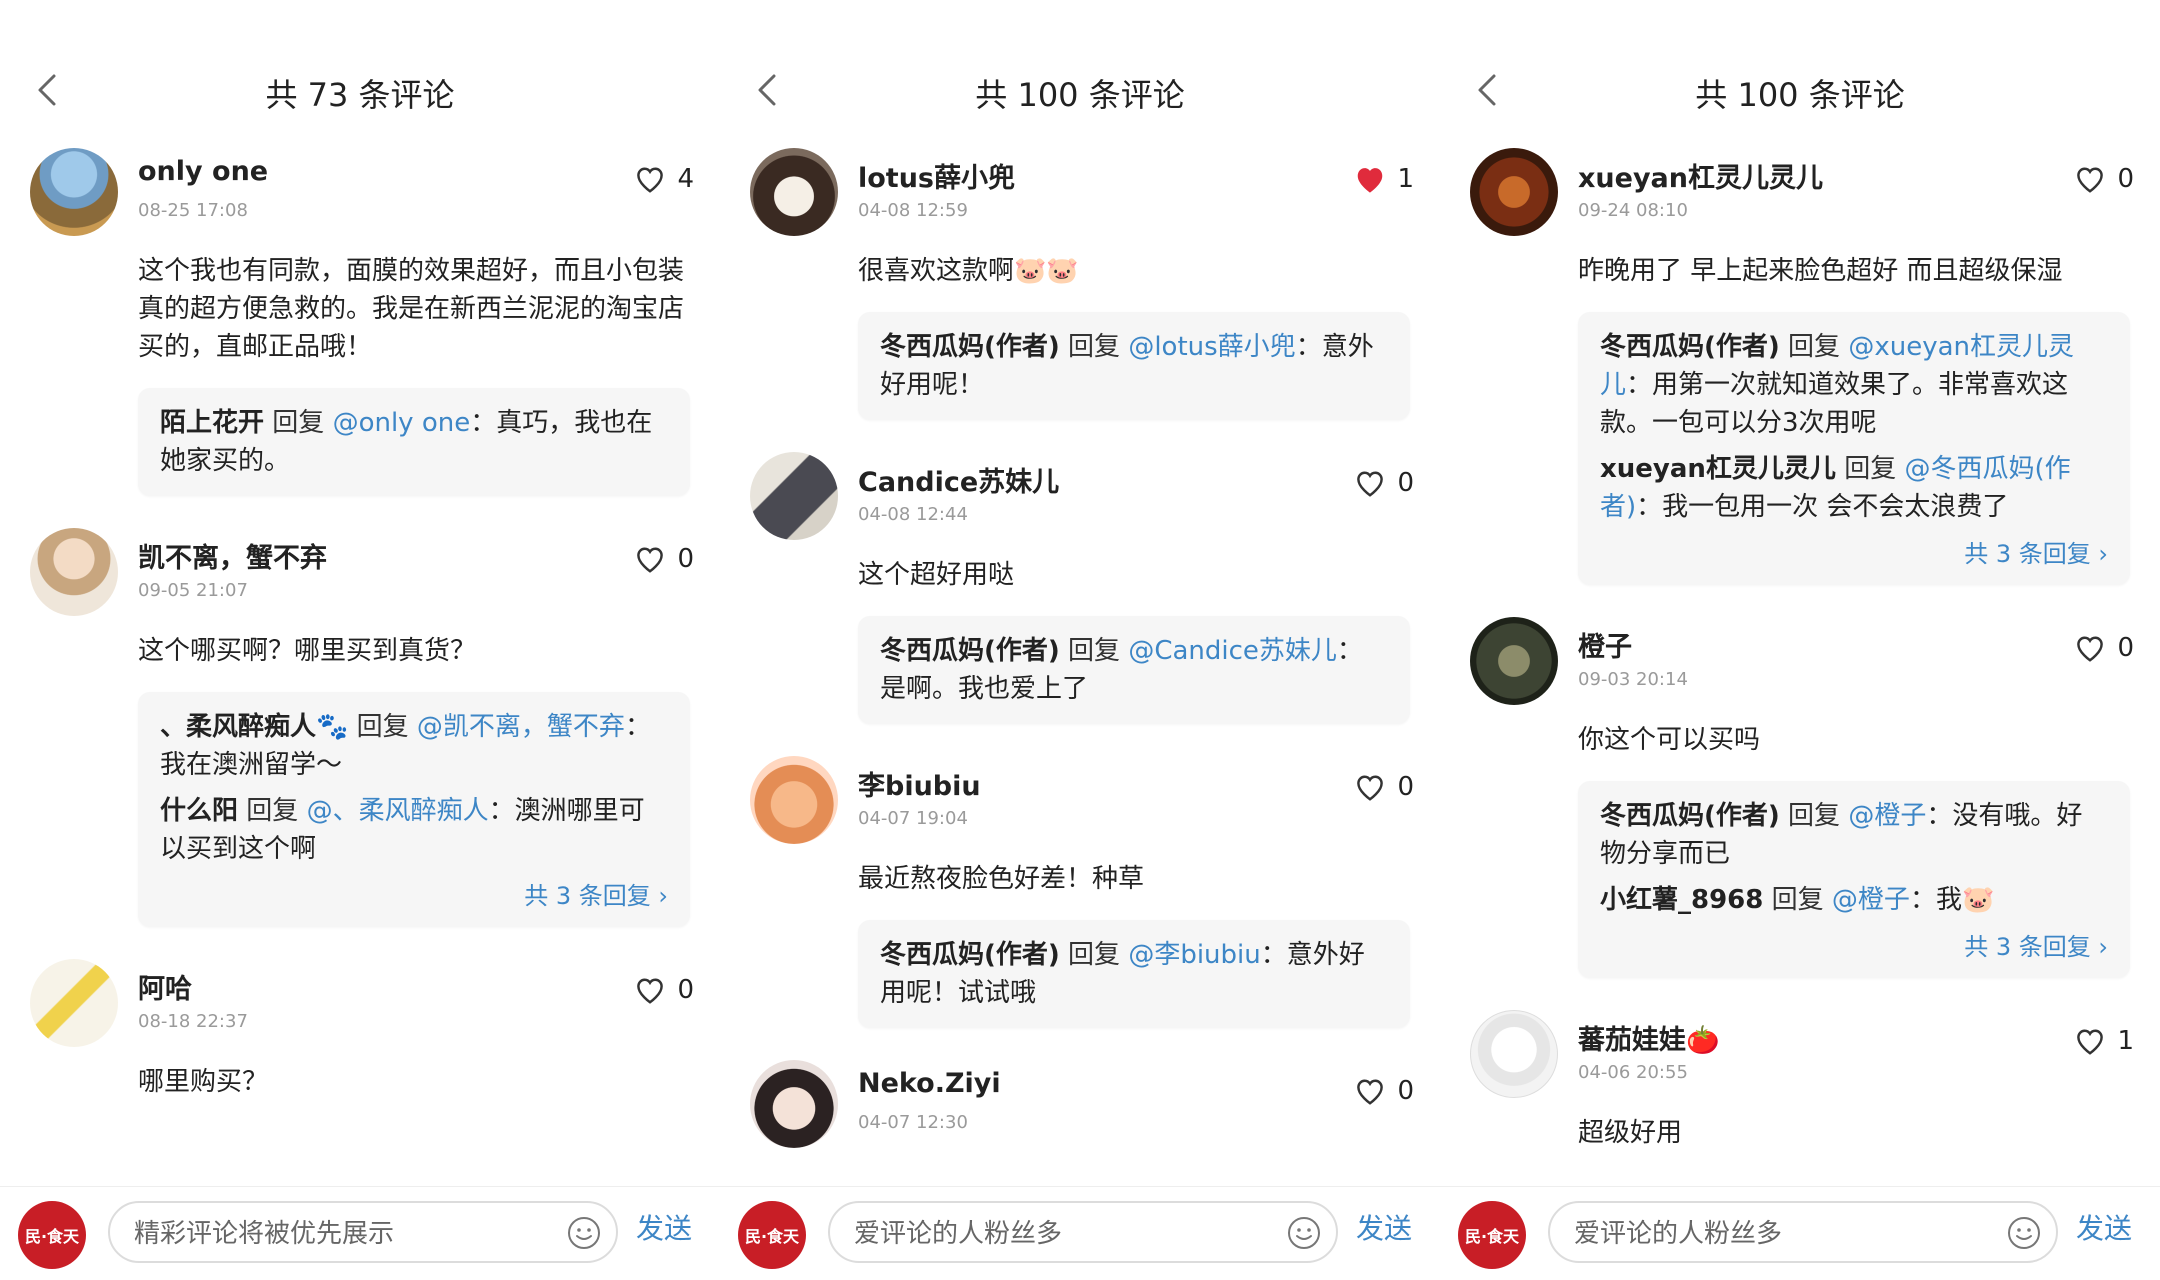  I want to click on comment-text: 昨晚用了 早上起来脸色超好 而且超级保湿, so click(1854, 271).